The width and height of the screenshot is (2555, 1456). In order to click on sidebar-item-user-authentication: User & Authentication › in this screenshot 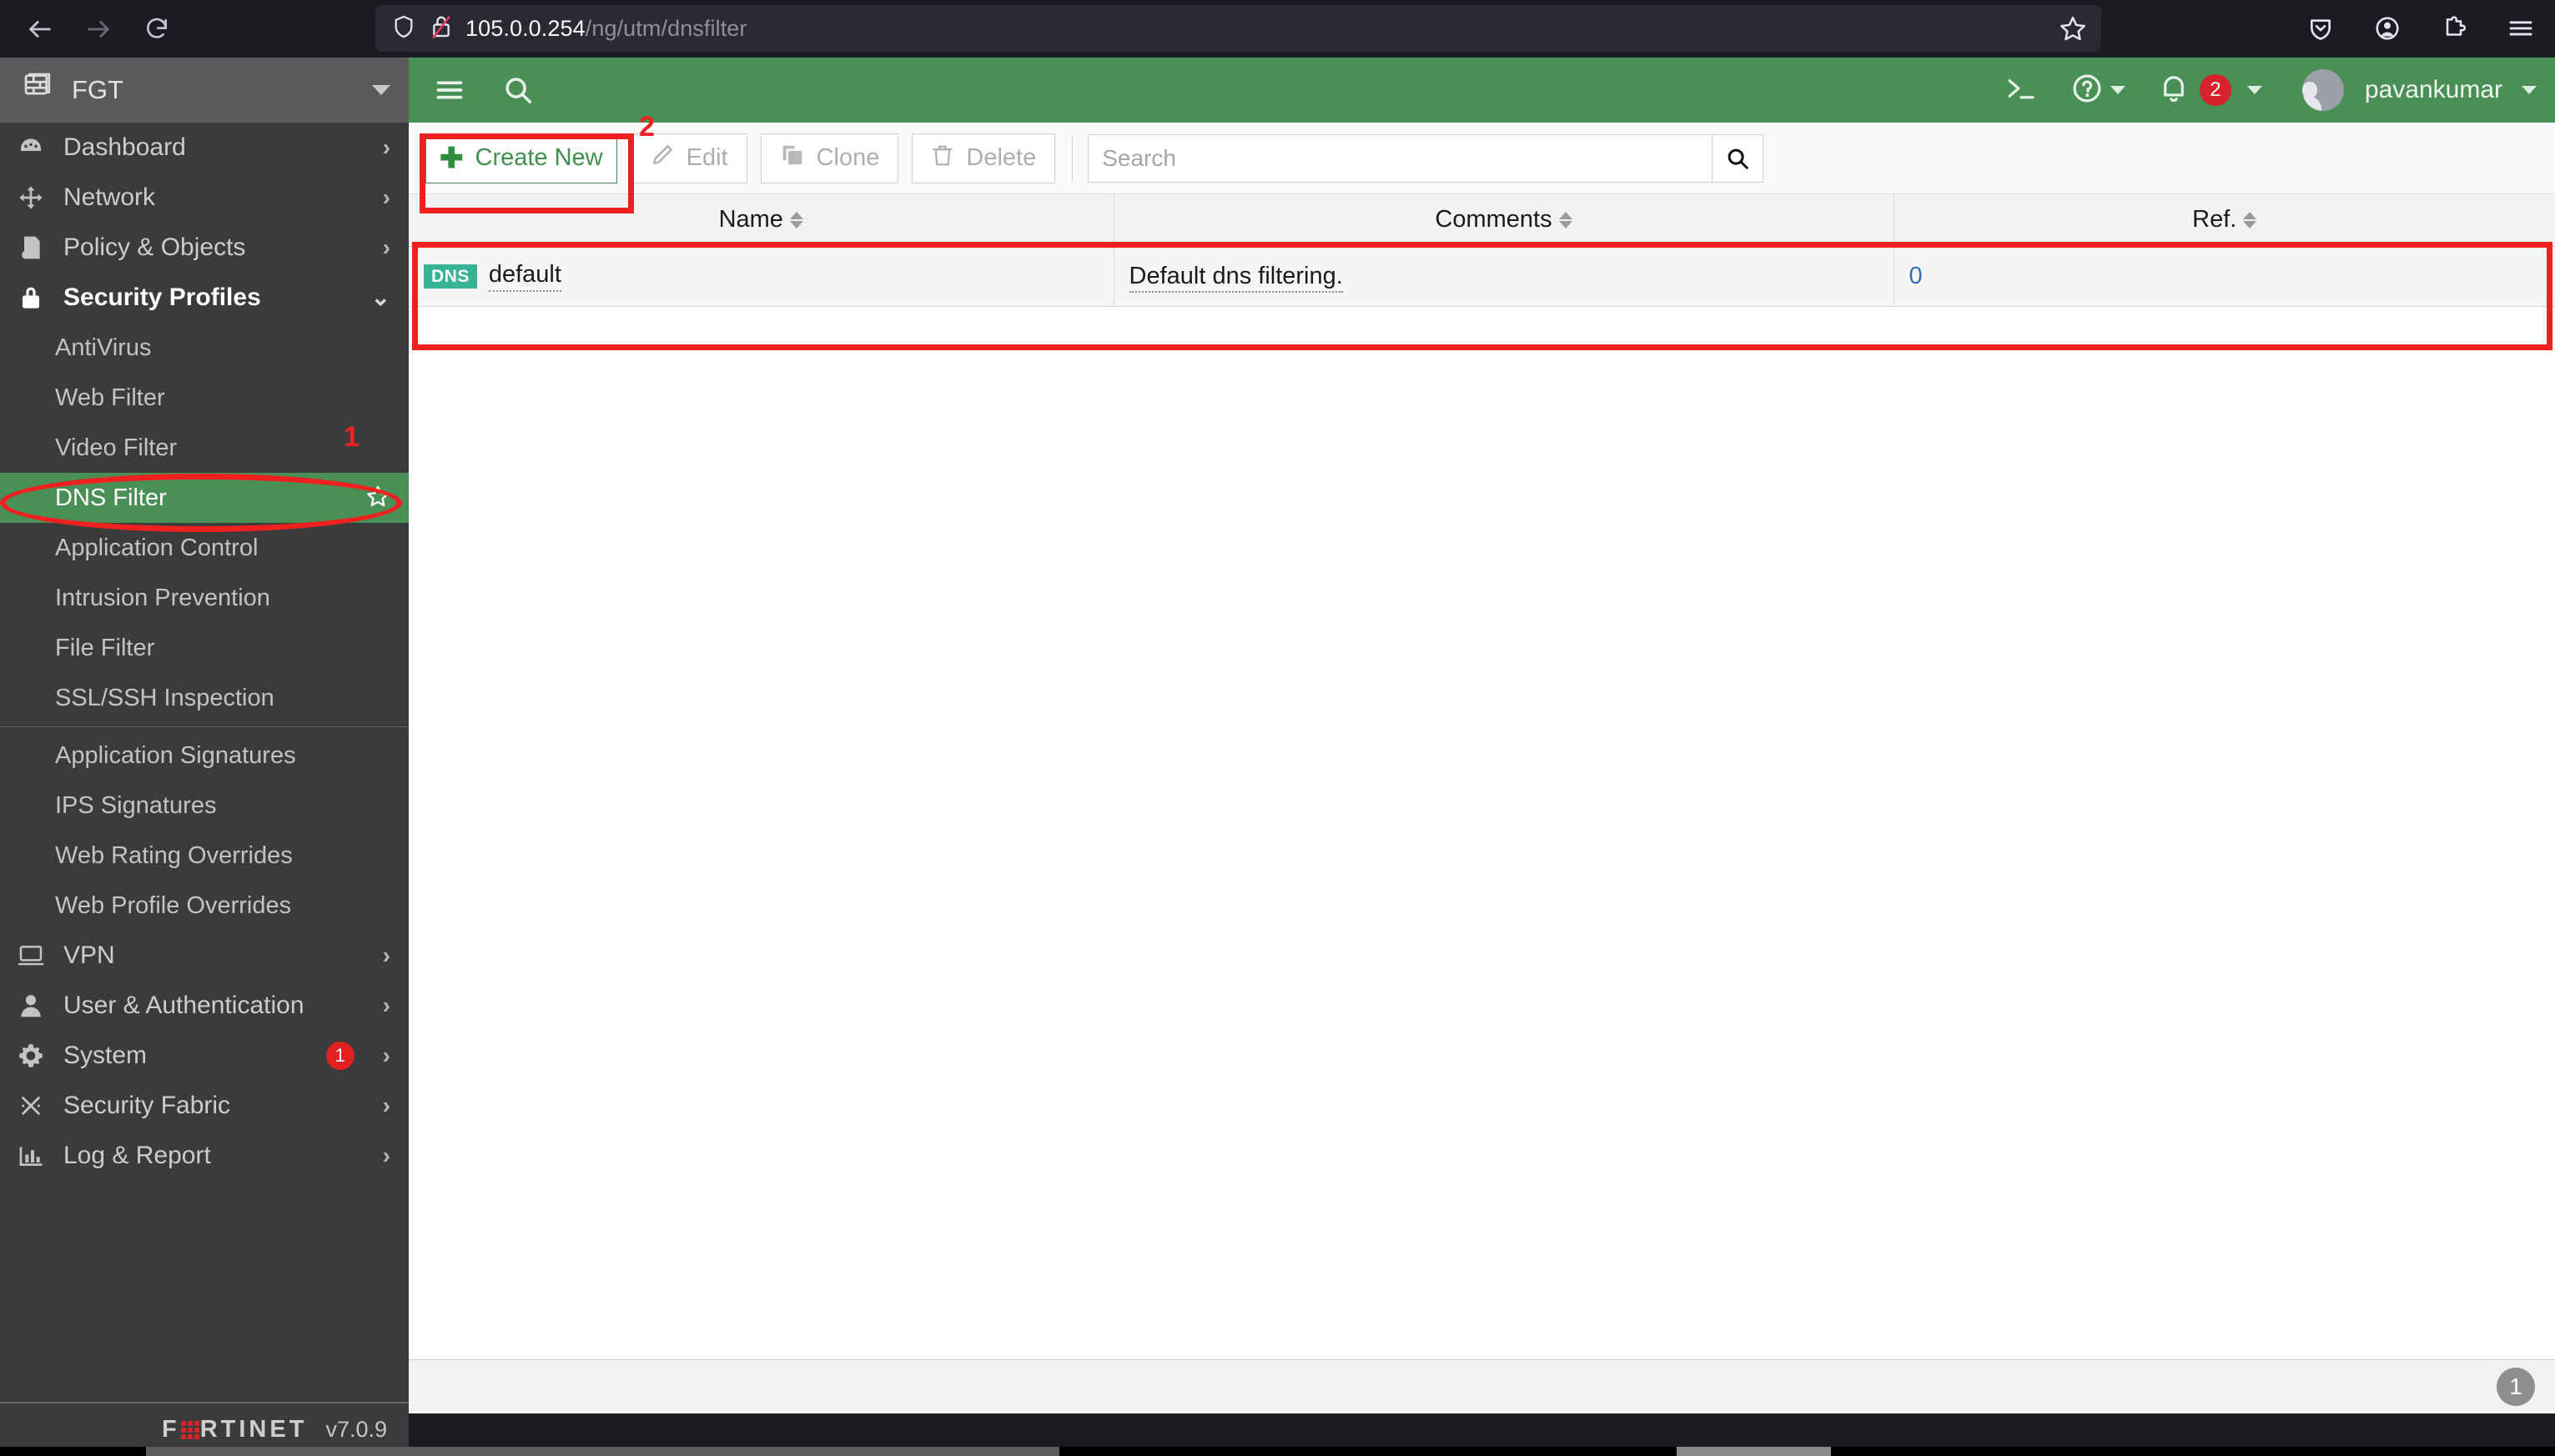, I will do `click(204, 1006)`.